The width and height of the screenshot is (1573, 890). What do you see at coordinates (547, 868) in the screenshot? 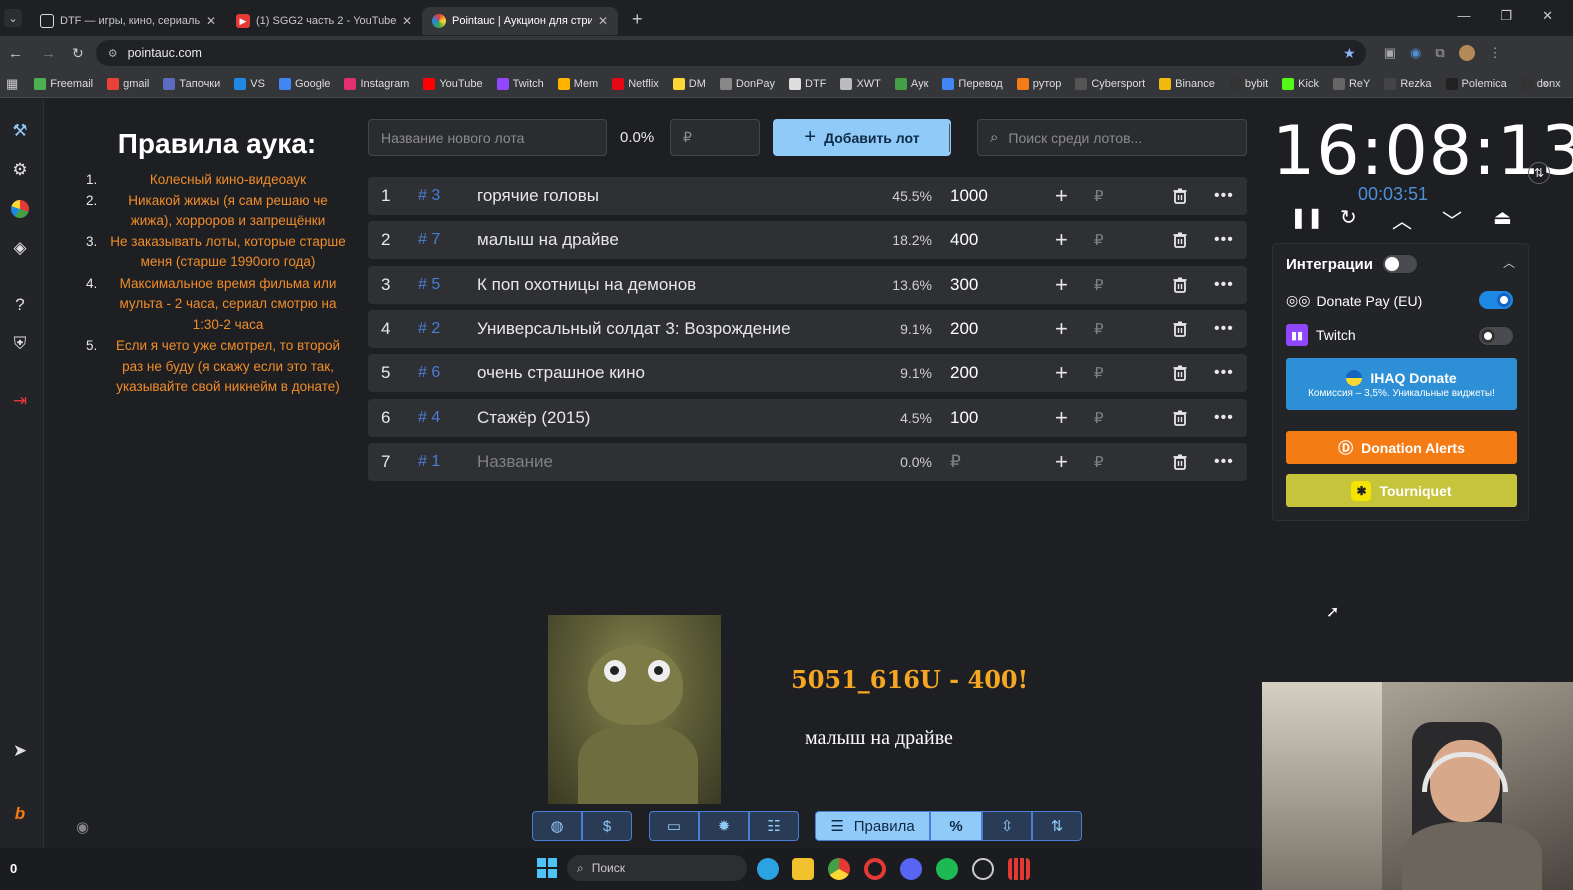
I see `windows-start-icon` at bounding box center [547, 868].